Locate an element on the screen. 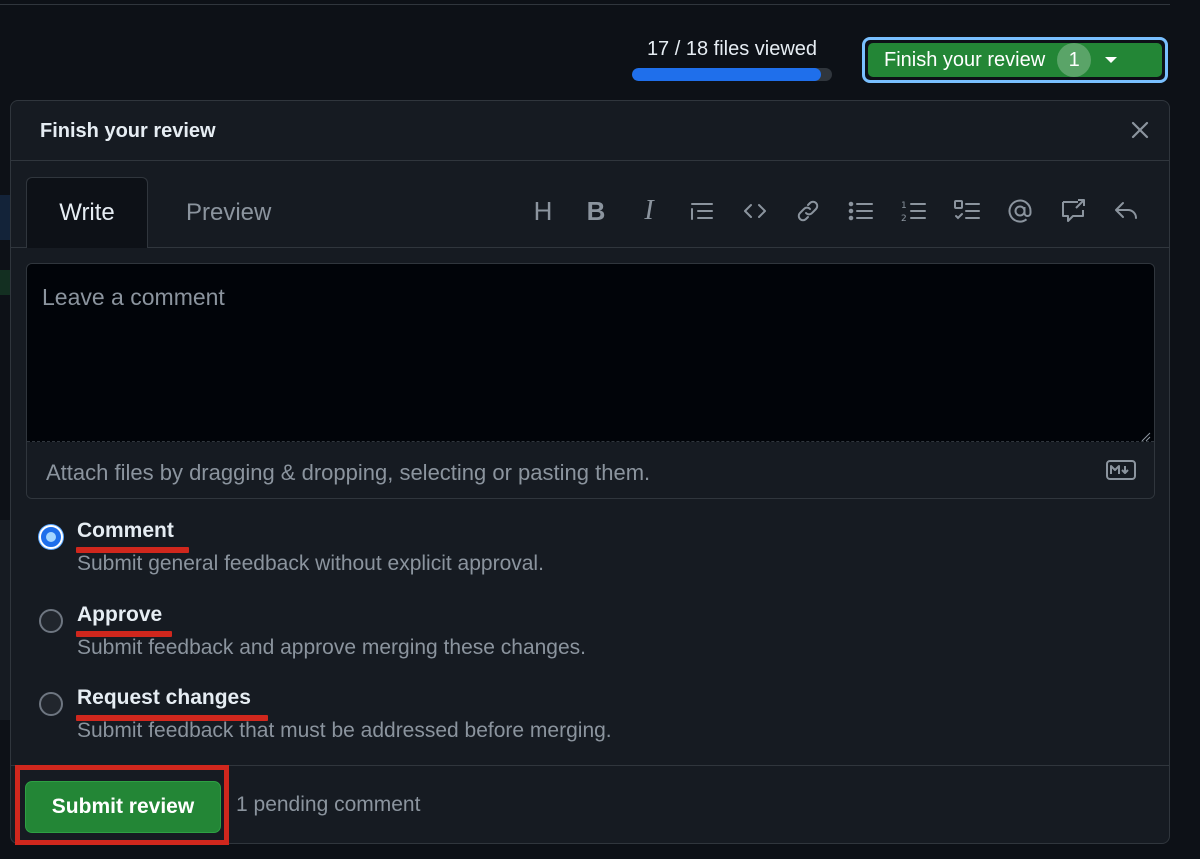 The image size is (1200, 859). comment-radio is located at coordinates (51, 537).